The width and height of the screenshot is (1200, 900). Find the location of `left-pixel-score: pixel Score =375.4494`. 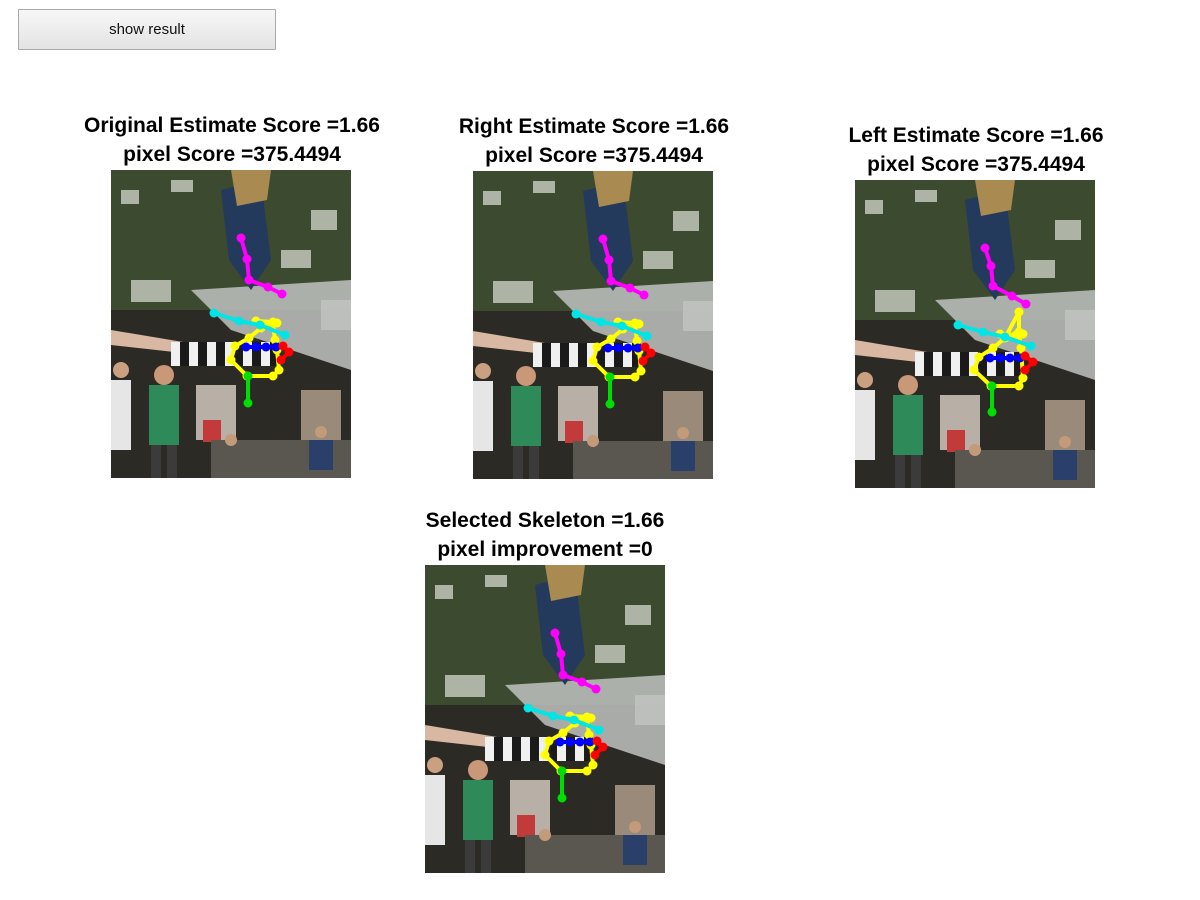

left-pixel-score: pixel Score =375.4494 is located at coordinates (976, 164).